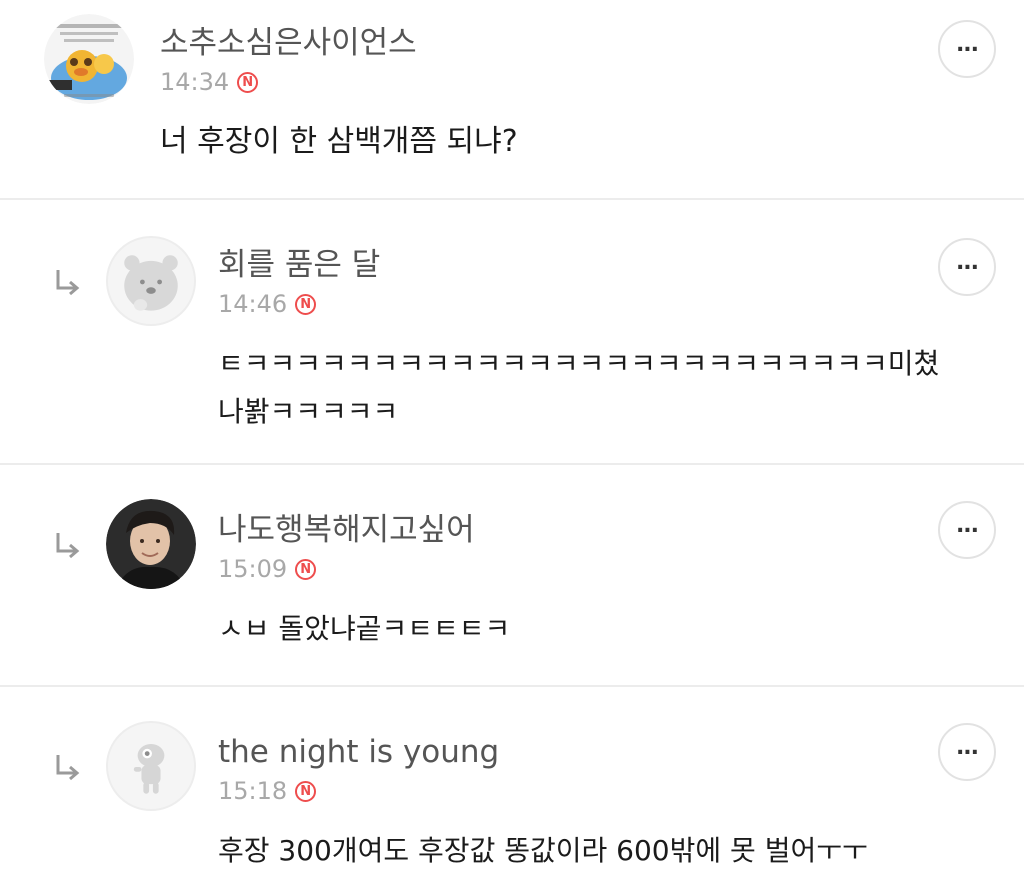 The image size is (1024, 886). I want to click on timestamp-text: 14:34, so click(195, 82).